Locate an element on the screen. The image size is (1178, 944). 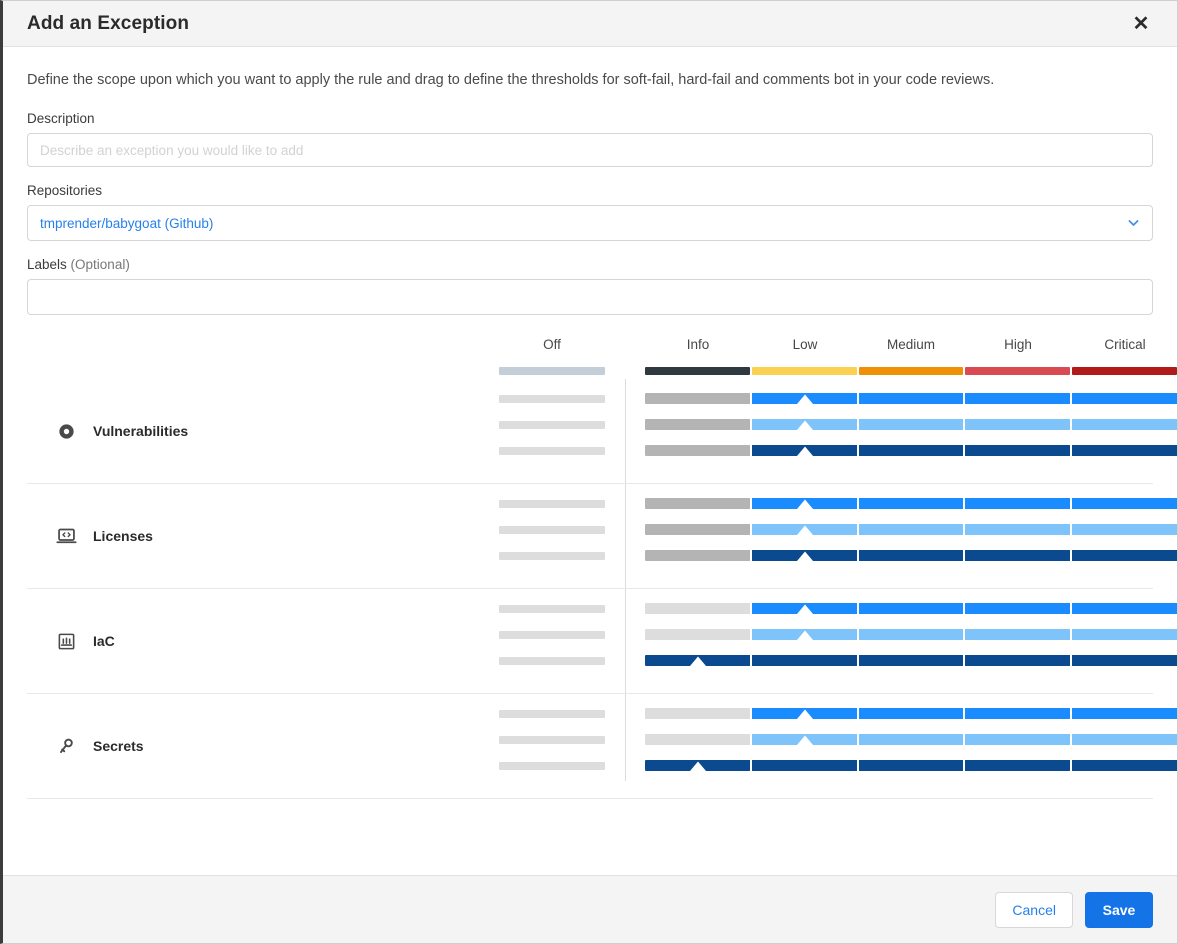
description-label: Description is located at coordinates (61, 119).